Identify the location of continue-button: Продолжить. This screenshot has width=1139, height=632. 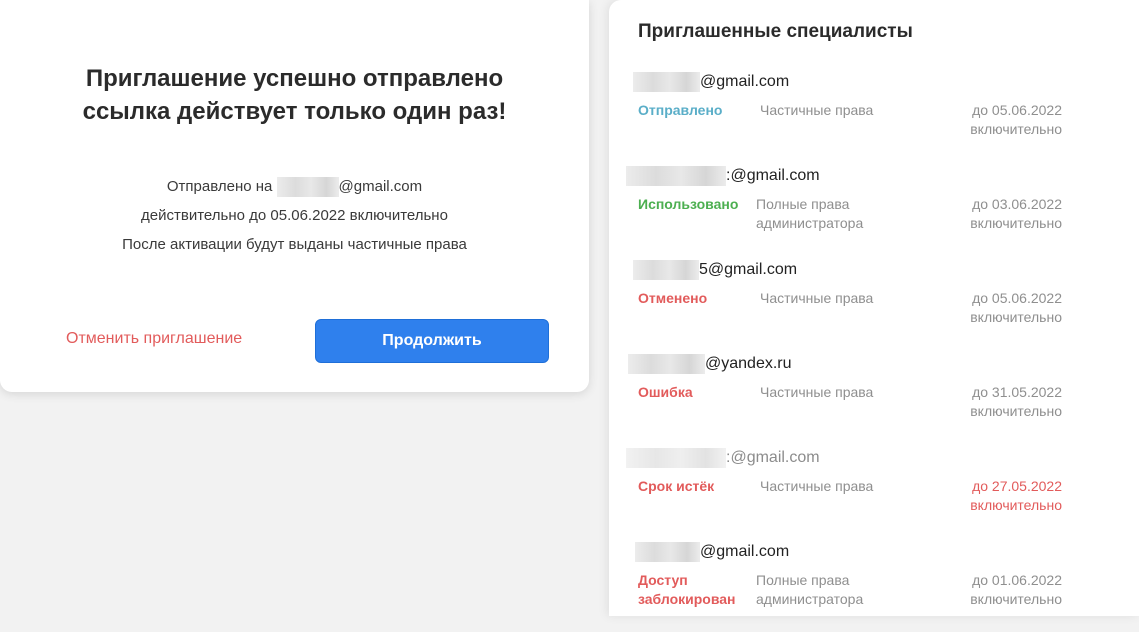
(432, 341).